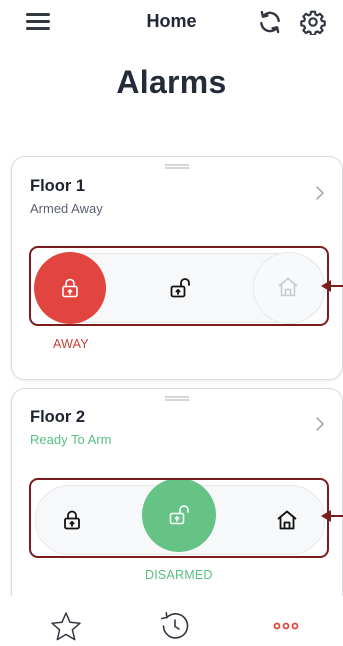  What do you see at coordinates (270, 22) in the screenshot?
I see `refresh-icon` at bounding box center [270, 22].